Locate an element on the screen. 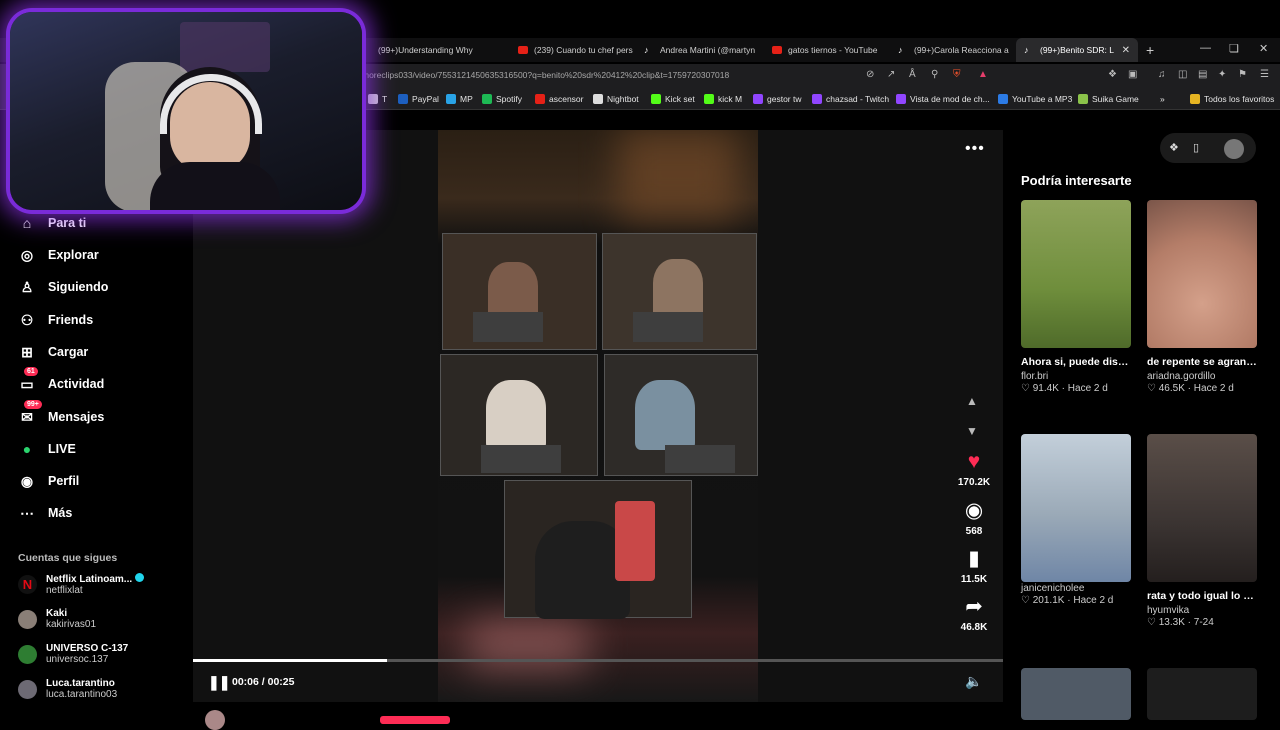  like-count: 170.2K is located at coordinates (974, 482).